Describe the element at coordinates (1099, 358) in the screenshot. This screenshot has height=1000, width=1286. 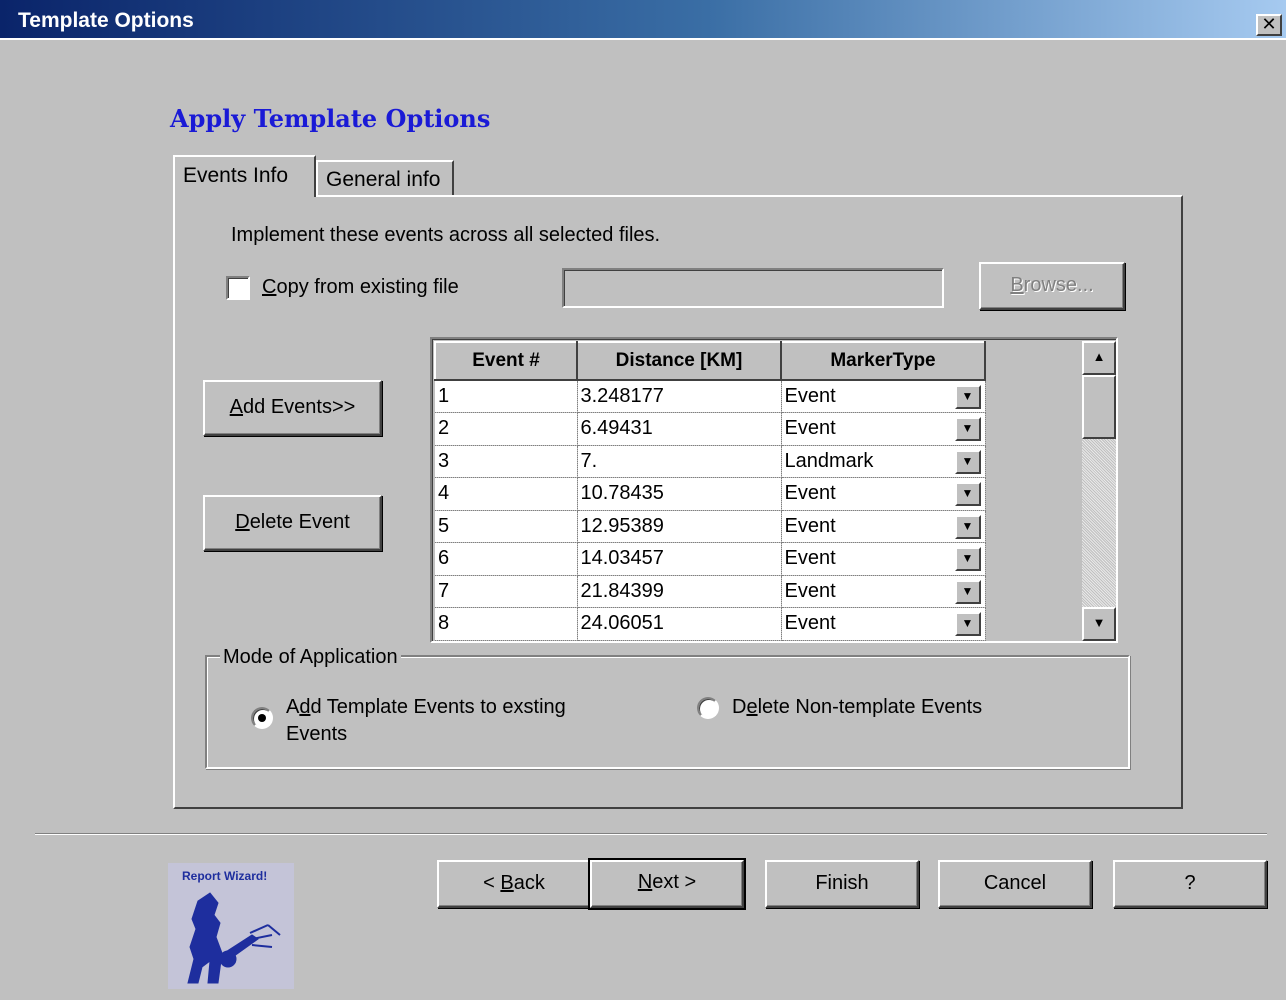
I see `scroll-up-arrow-icon: ▲` at that location.